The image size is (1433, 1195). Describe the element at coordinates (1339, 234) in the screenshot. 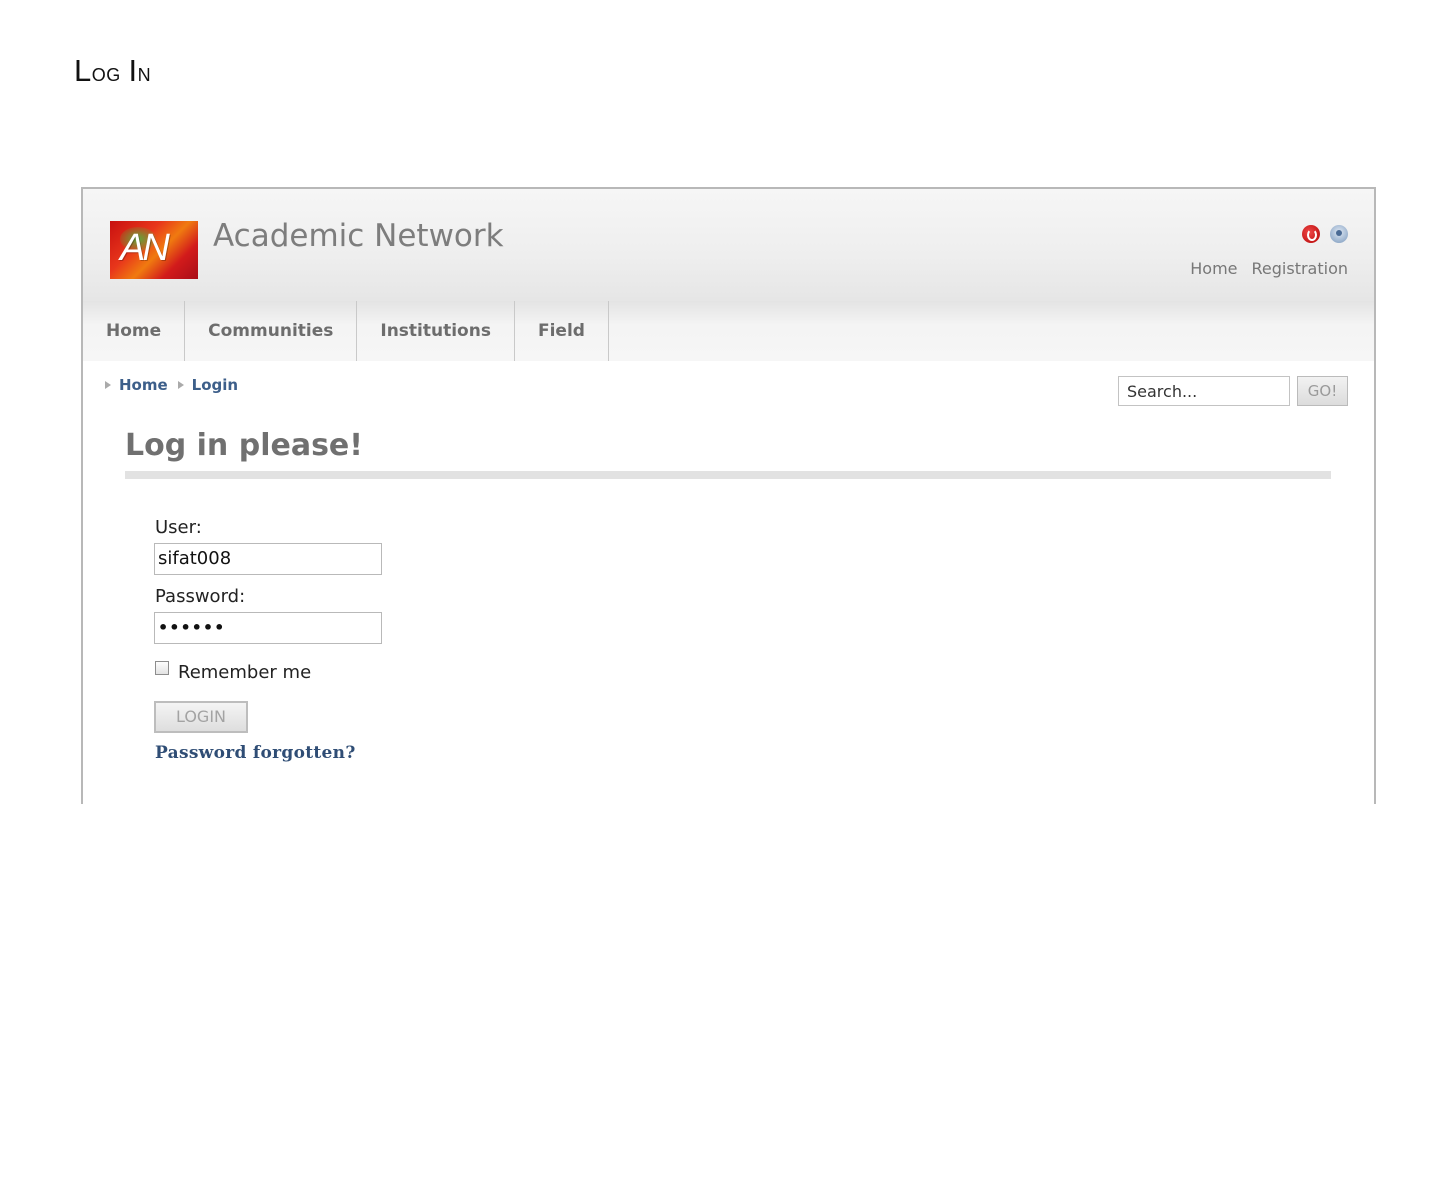

I see `user-icon` at that location.